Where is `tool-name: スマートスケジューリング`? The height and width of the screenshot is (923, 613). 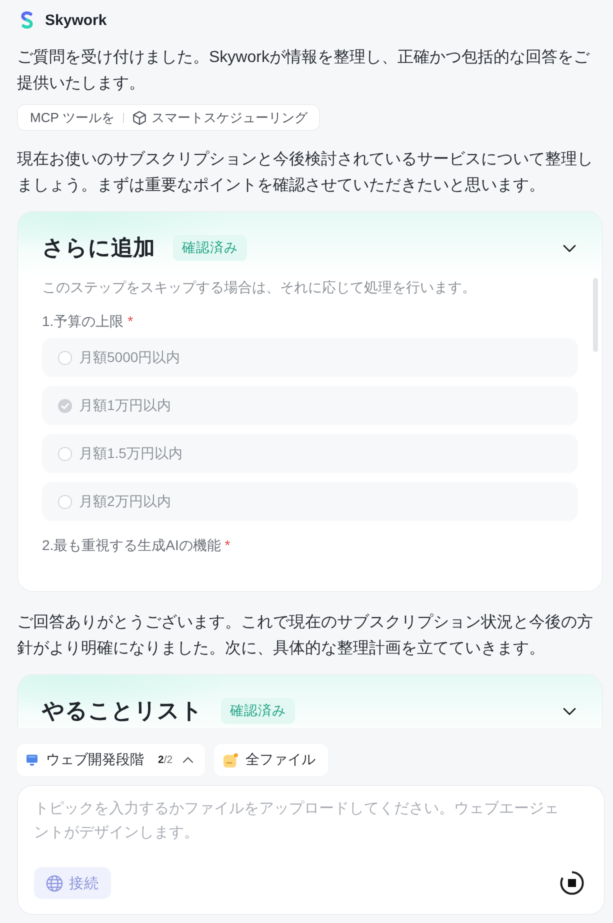 tool-name: スマートスケジューリング is located at coordinates (229, 117).